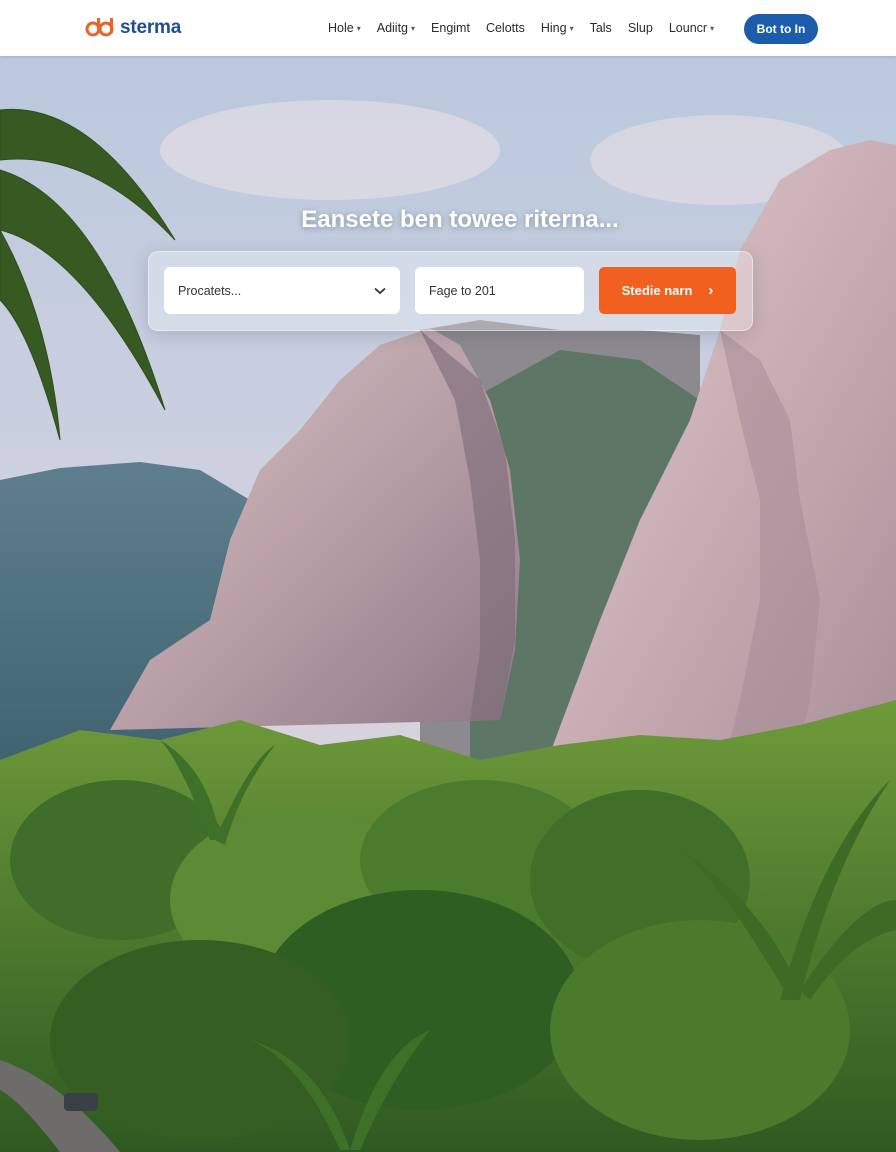 Image resolution: width=896 pixels, height=1152 pixels. I want to click on search-button: Stedie narn ›, so click(667, 290).